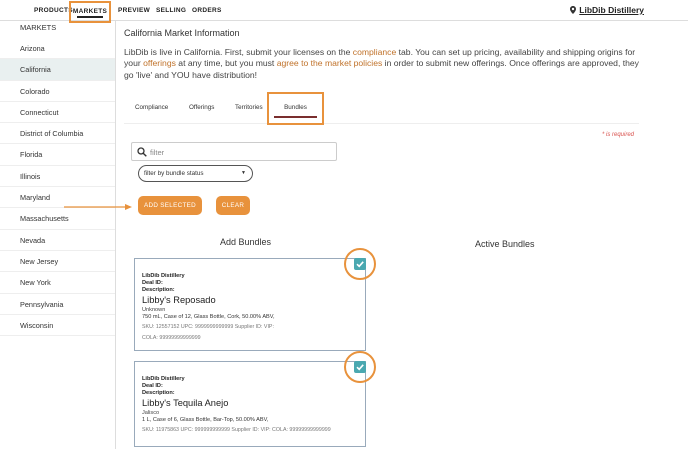 This screenshot has width=688, height=449. What do you see at coordinates (53, 10) in the screenshot?
I see `nav-products: PRODUCTS` at bounding box center [53, 10].